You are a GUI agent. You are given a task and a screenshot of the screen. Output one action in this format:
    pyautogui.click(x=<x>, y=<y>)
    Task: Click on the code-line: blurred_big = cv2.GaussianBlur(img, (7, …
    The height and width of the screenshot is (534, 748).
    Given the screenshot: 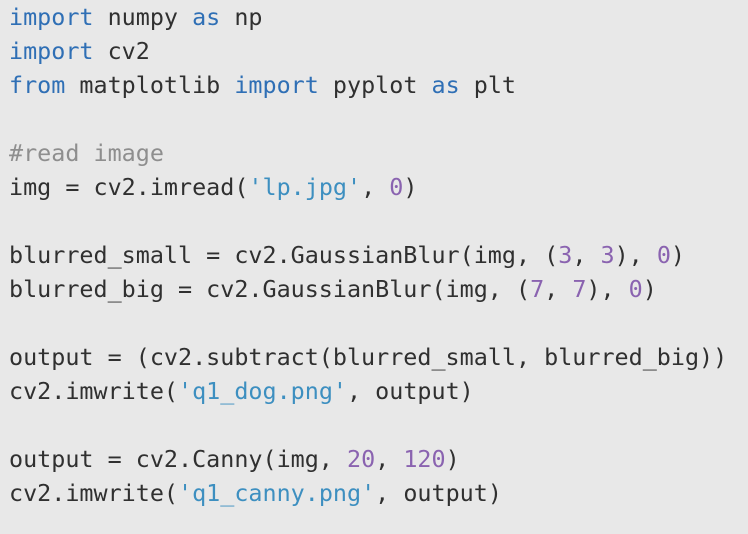 What is the action you would take?
    pyautogui.click(x=378, y=289)
    